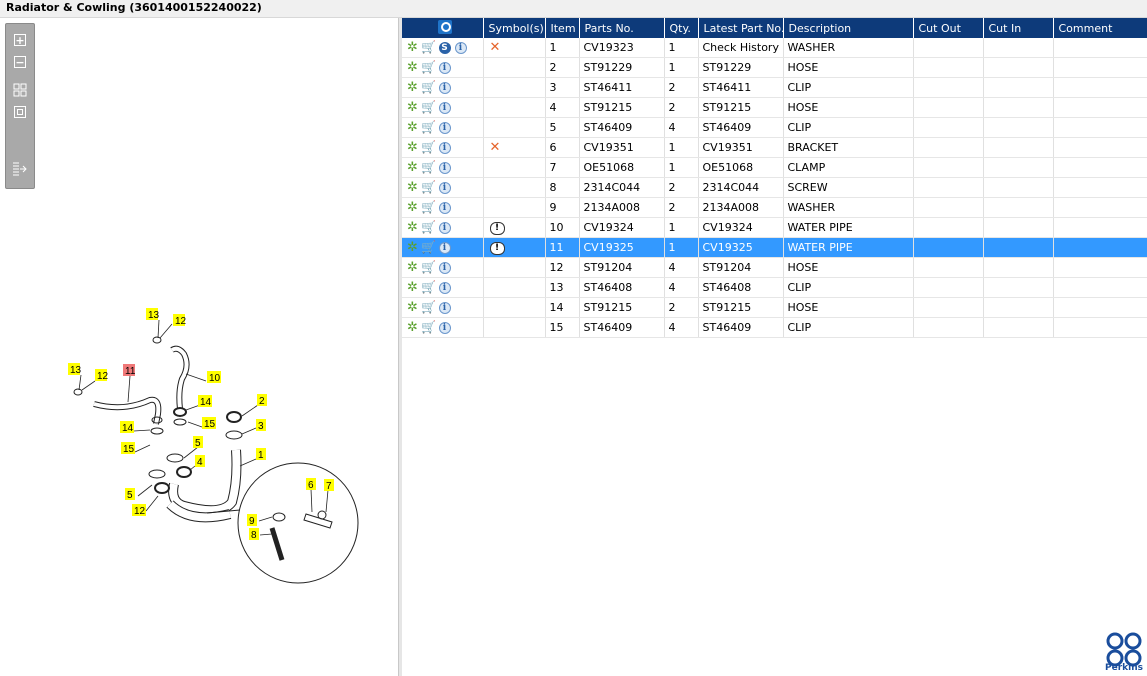 This screenshot has width=1147, height=676. Describe the element at coordinates (261, 426) in the screenshot. I see `callout-label: 3` at that location.